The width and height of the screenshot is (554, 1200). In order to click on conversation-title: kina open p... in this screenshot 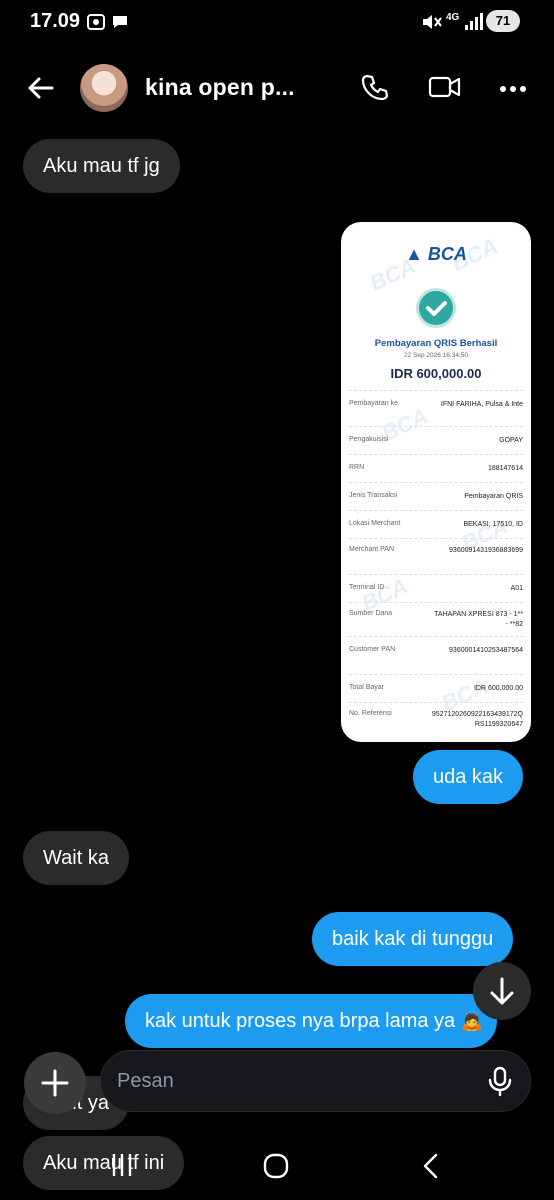, I will do `click(220, 87)`.